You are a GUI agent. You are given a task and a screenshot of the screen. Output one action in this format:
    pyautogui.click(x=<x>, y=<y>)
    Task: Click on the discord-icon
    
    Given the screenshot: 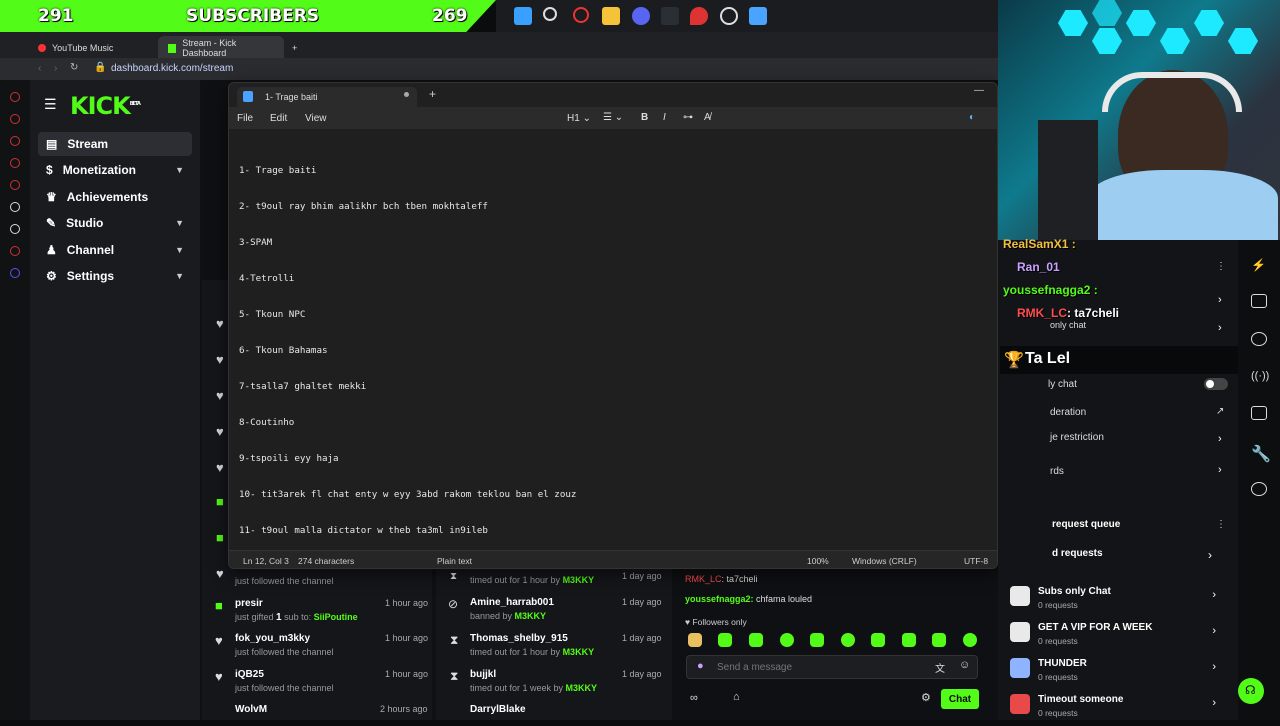 What is the action you would take?
    pyautogui.click(x=641, y=16)
    